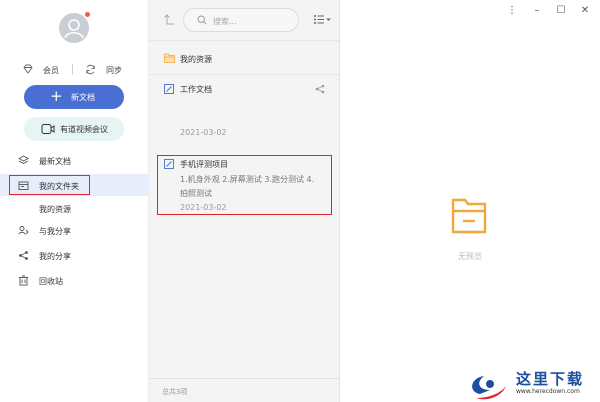 The width and height of the screenshot is (600, 402). I want to click on video-meeting-button: 有道视频会议, so click(74, 129).